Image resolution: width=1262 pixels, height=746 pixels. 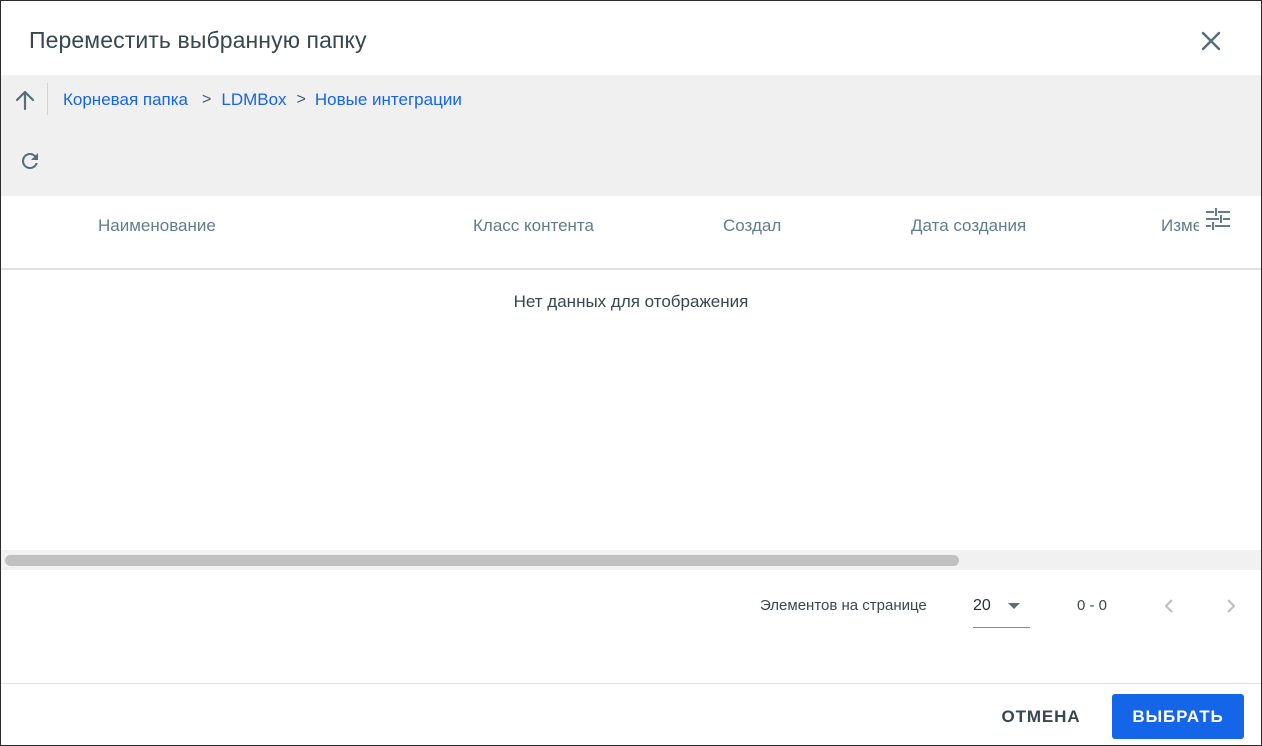 What do you see at coordinates (388, 100) in the screenshot?
I see `breadcrumb-item-new-integrations: Новые интеграции` at bounding box center [388, 100].